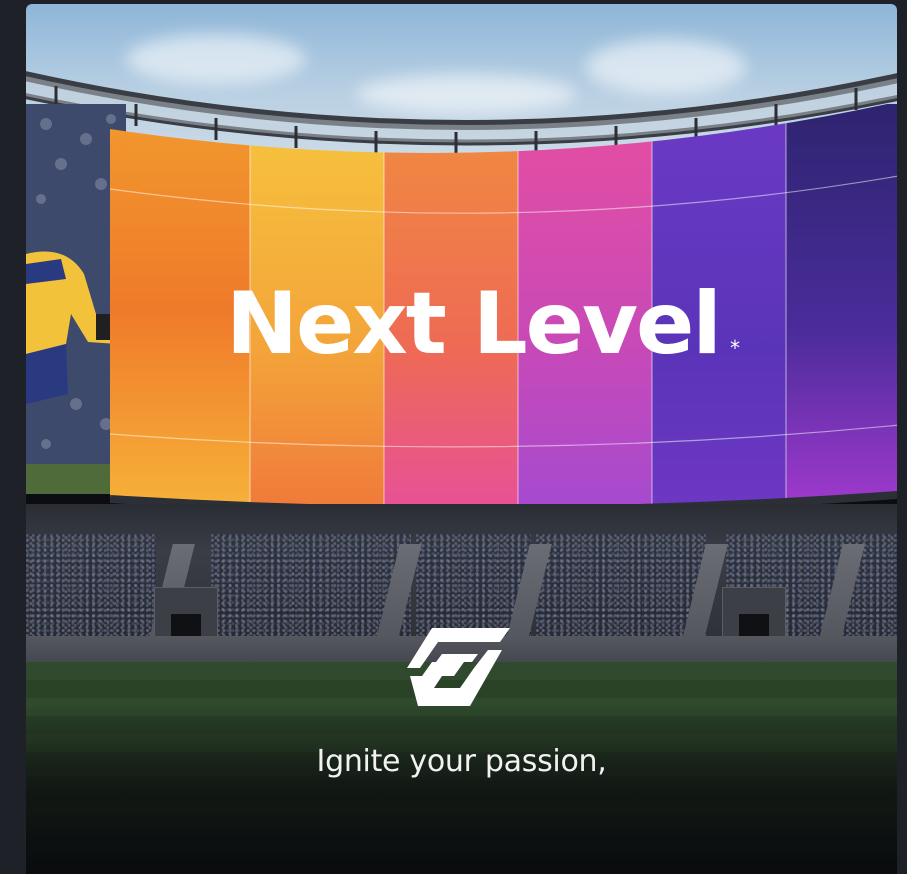  I want to click on screen-headline-area: Next Level *, so click(506, 329).